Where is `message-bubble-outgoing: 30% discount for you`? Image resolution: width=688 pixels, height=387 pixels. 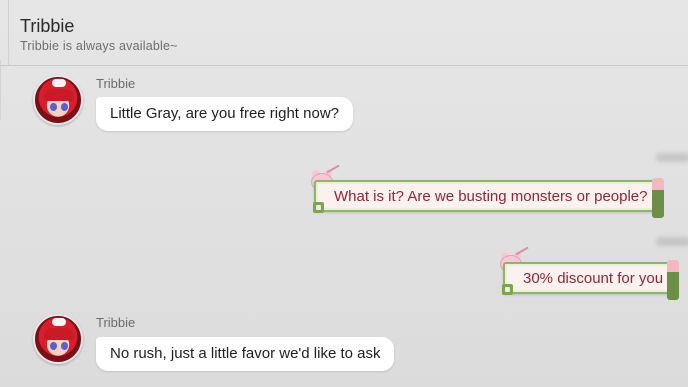
message-bubble-outgoing: 30% discount for you is located at coordinates (591, 280).